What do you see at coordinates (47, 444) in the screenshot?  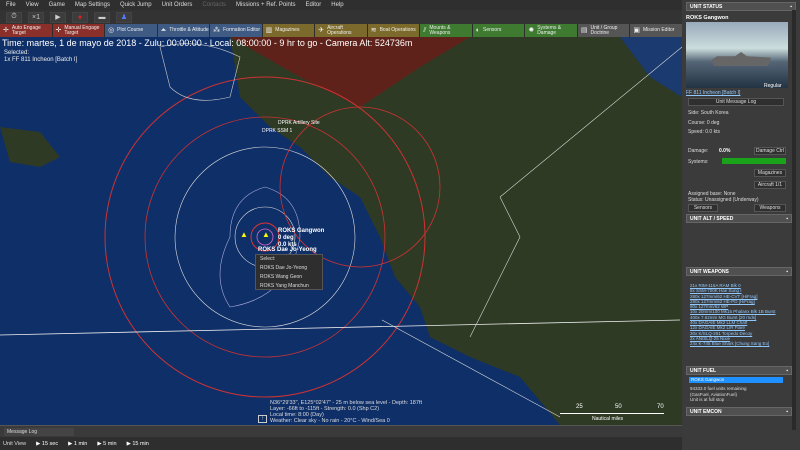 I see `step-15sec: ▶ 15 sec` at bounding box center [47, 444].